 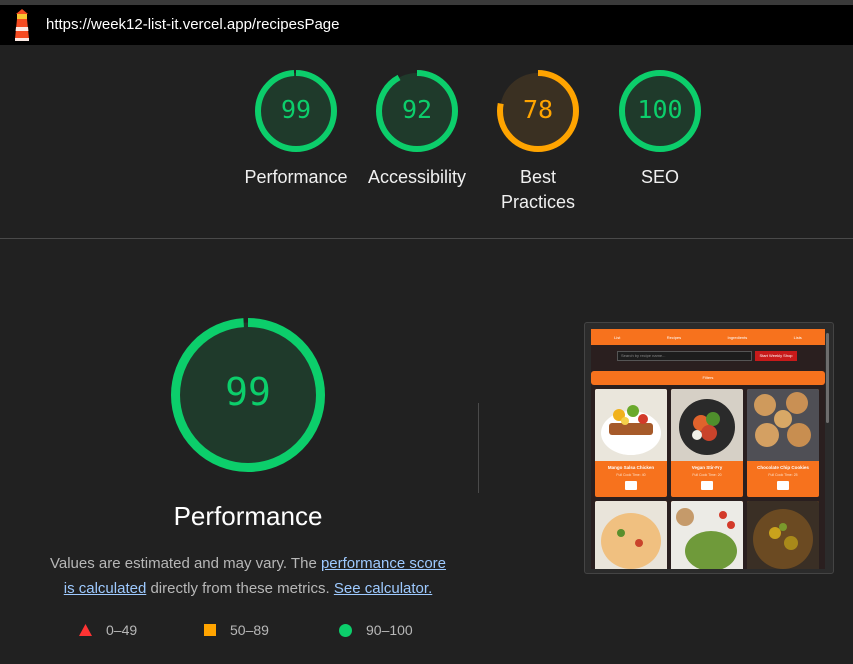 I want to click on calculator-link: See calculator., so click(x=383, y=588).